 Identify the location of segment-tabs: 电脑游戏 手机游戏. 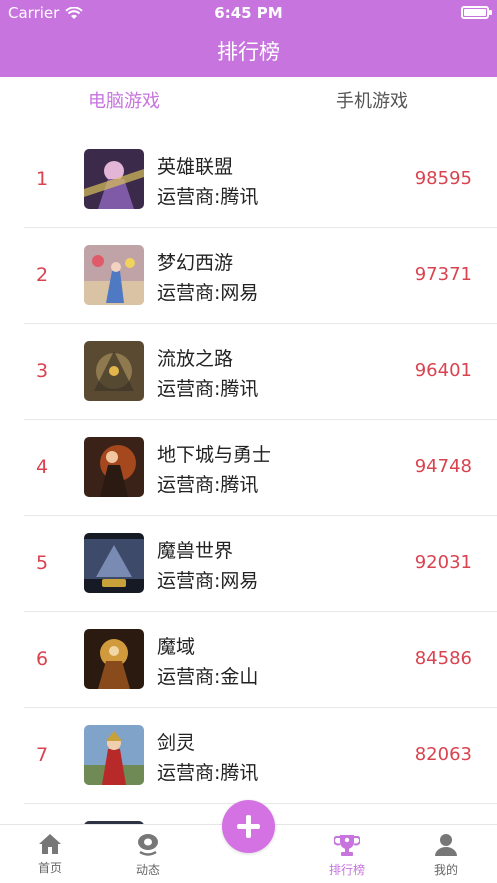
(248, 101).